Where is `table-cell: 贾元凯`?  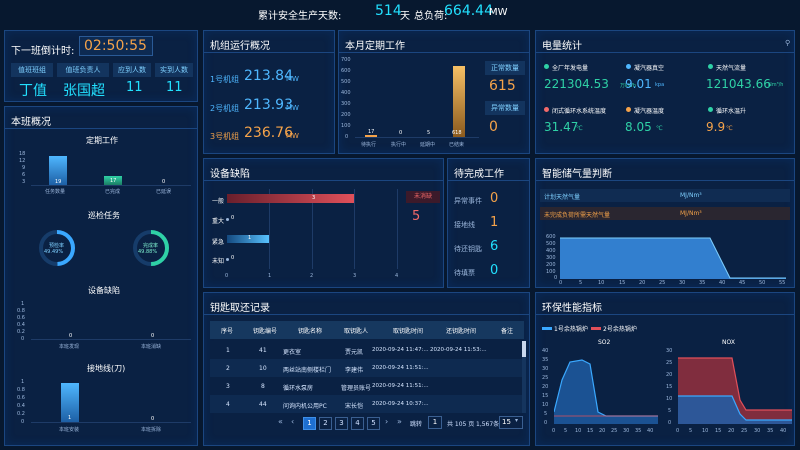
table-cell: 贾元凯 is located at coordinates (354, 352).